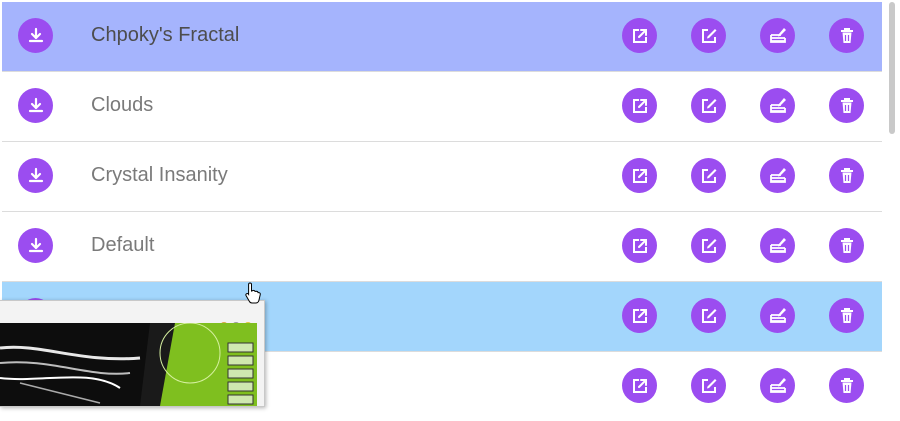  I want to click on scrollbar-thumb, so click(892, 68).